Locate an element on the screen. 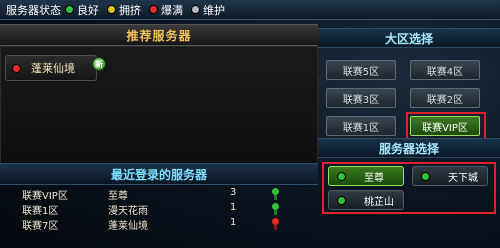  recent-zone: 联赛1区 is located at coordinates (40, 211).